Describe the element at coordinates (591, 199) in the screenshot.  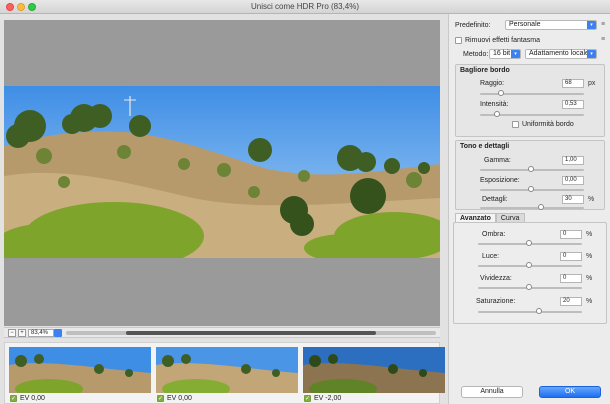
I see `detail-unit: %` at that location.